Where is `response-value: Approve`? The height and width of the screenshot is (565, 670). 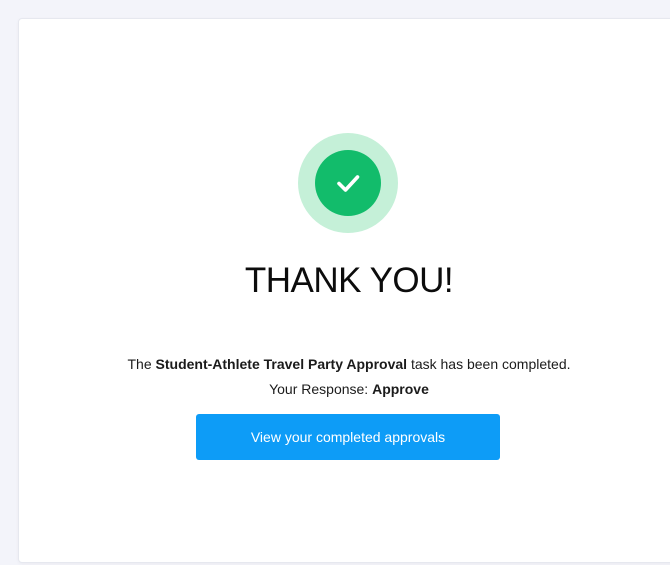 response-value: Approve is located at coordinates (400, 389).